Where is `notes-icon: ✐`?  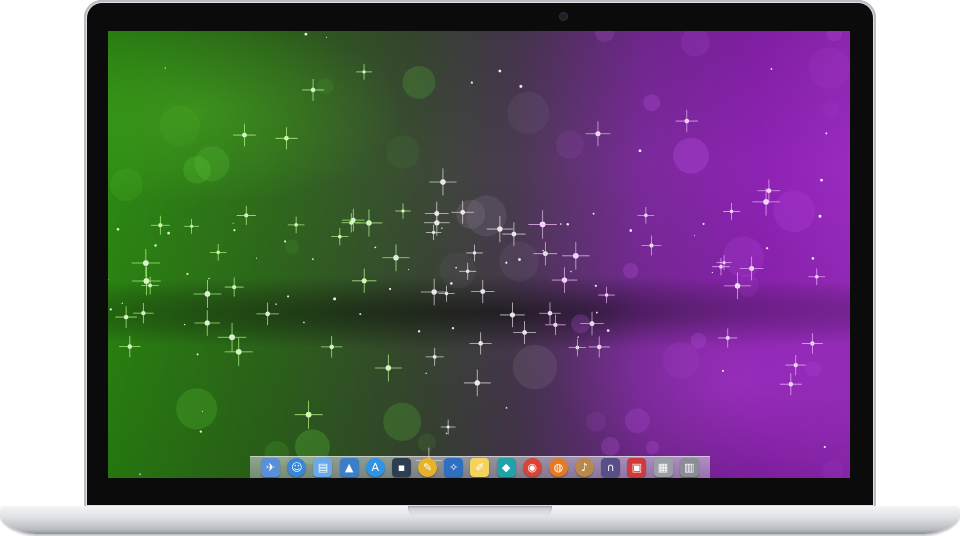 notes-icon: ✐ is located at coordinates (480, 467).